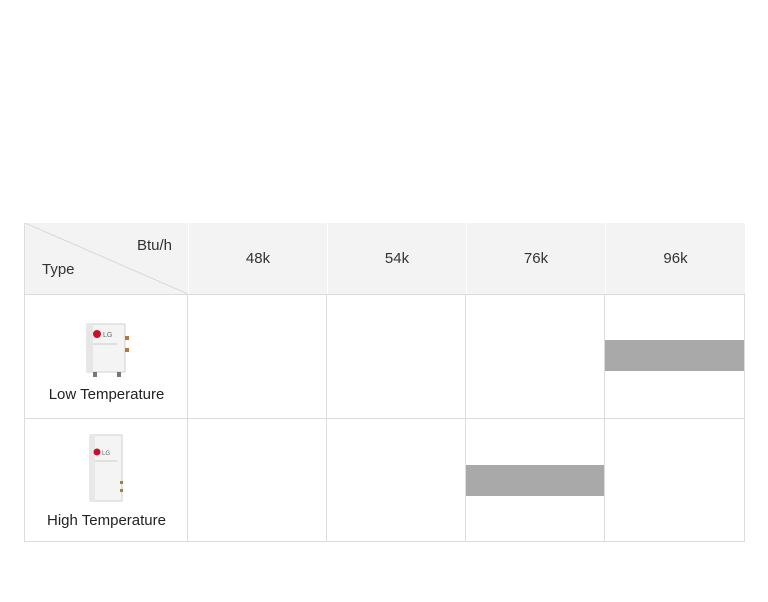  Describe the element at coordinates (396, 480) in the screenshot. I see `cell-high-54k` at that location.